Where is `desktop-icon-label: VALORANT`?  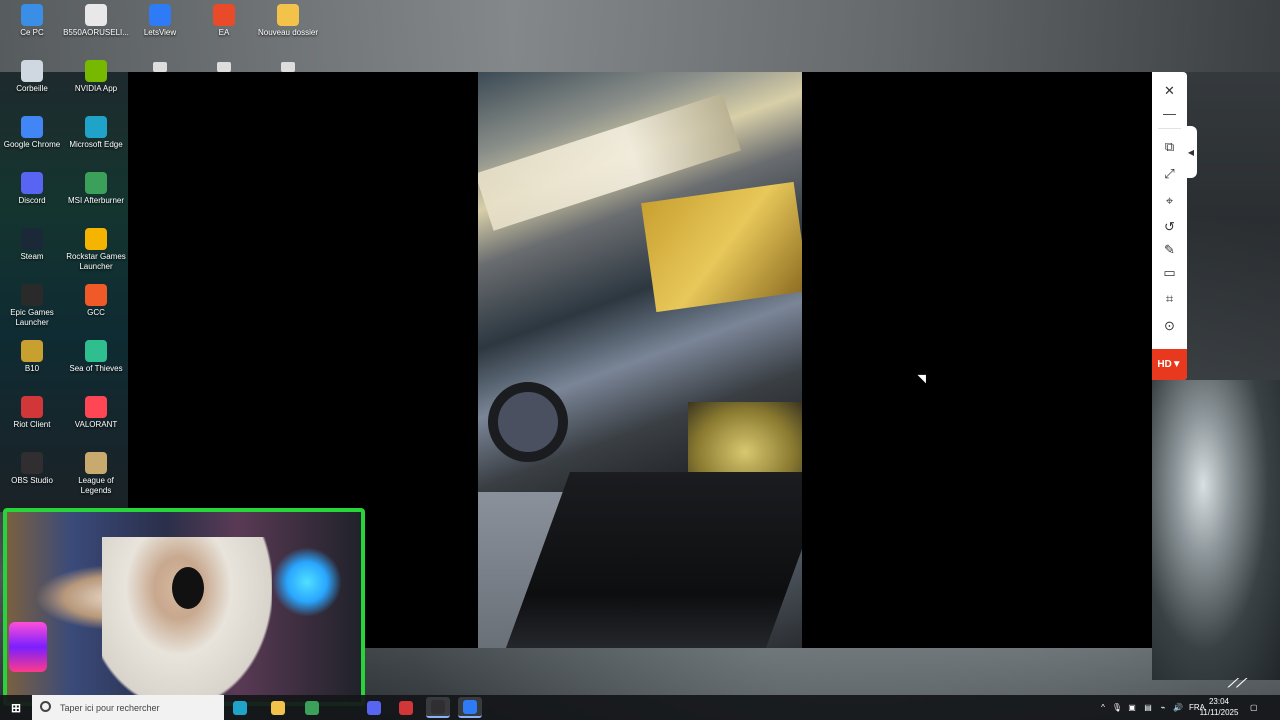
desktop-icon-label: VALORANT is located at coordinates (96, 424).